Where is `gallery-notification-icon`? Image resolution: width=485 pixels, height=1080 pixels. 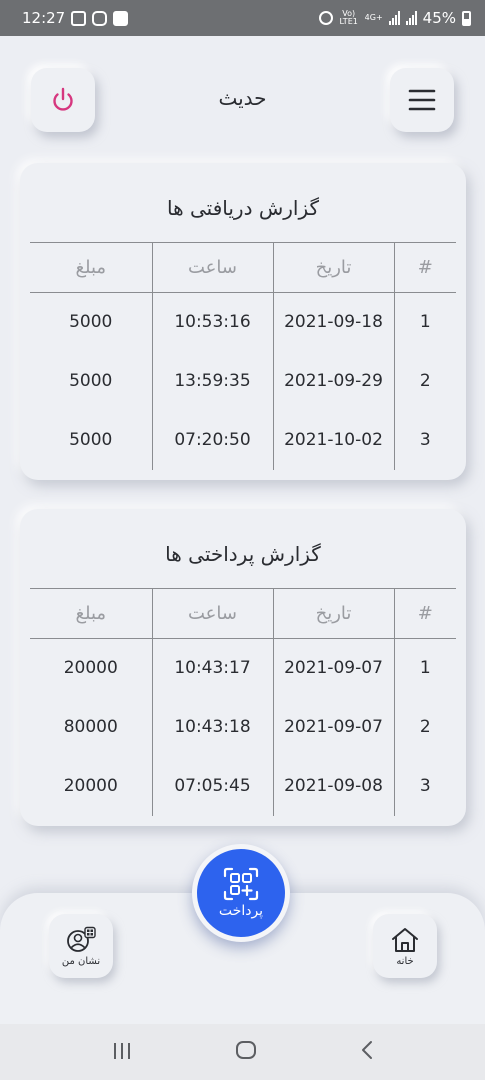 gallery-notification-icon is located at coordinates (79, 18).